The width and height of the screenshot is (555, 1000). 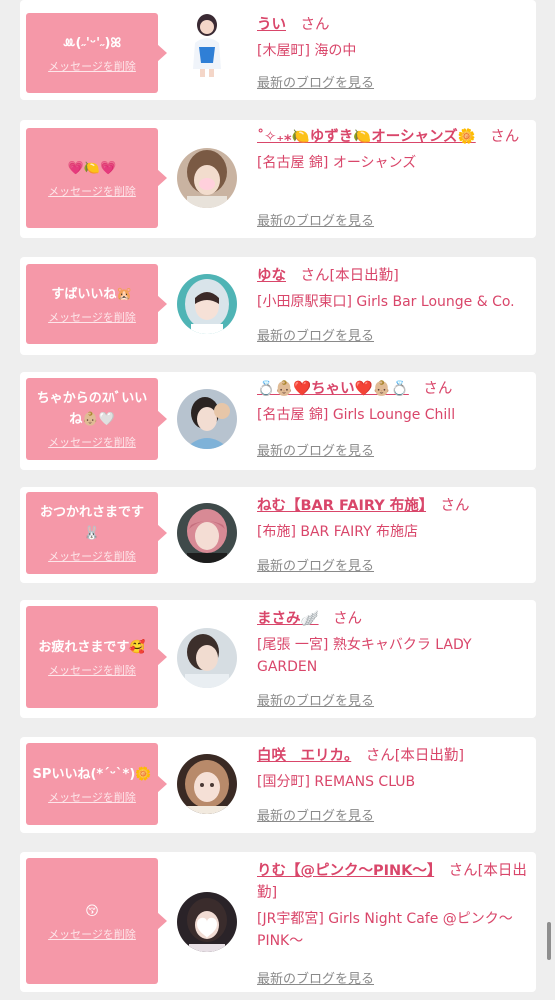 I want to click on cast-name-link: りむ【@ピンク〜PINK〜】, so click(x=345, y=871).